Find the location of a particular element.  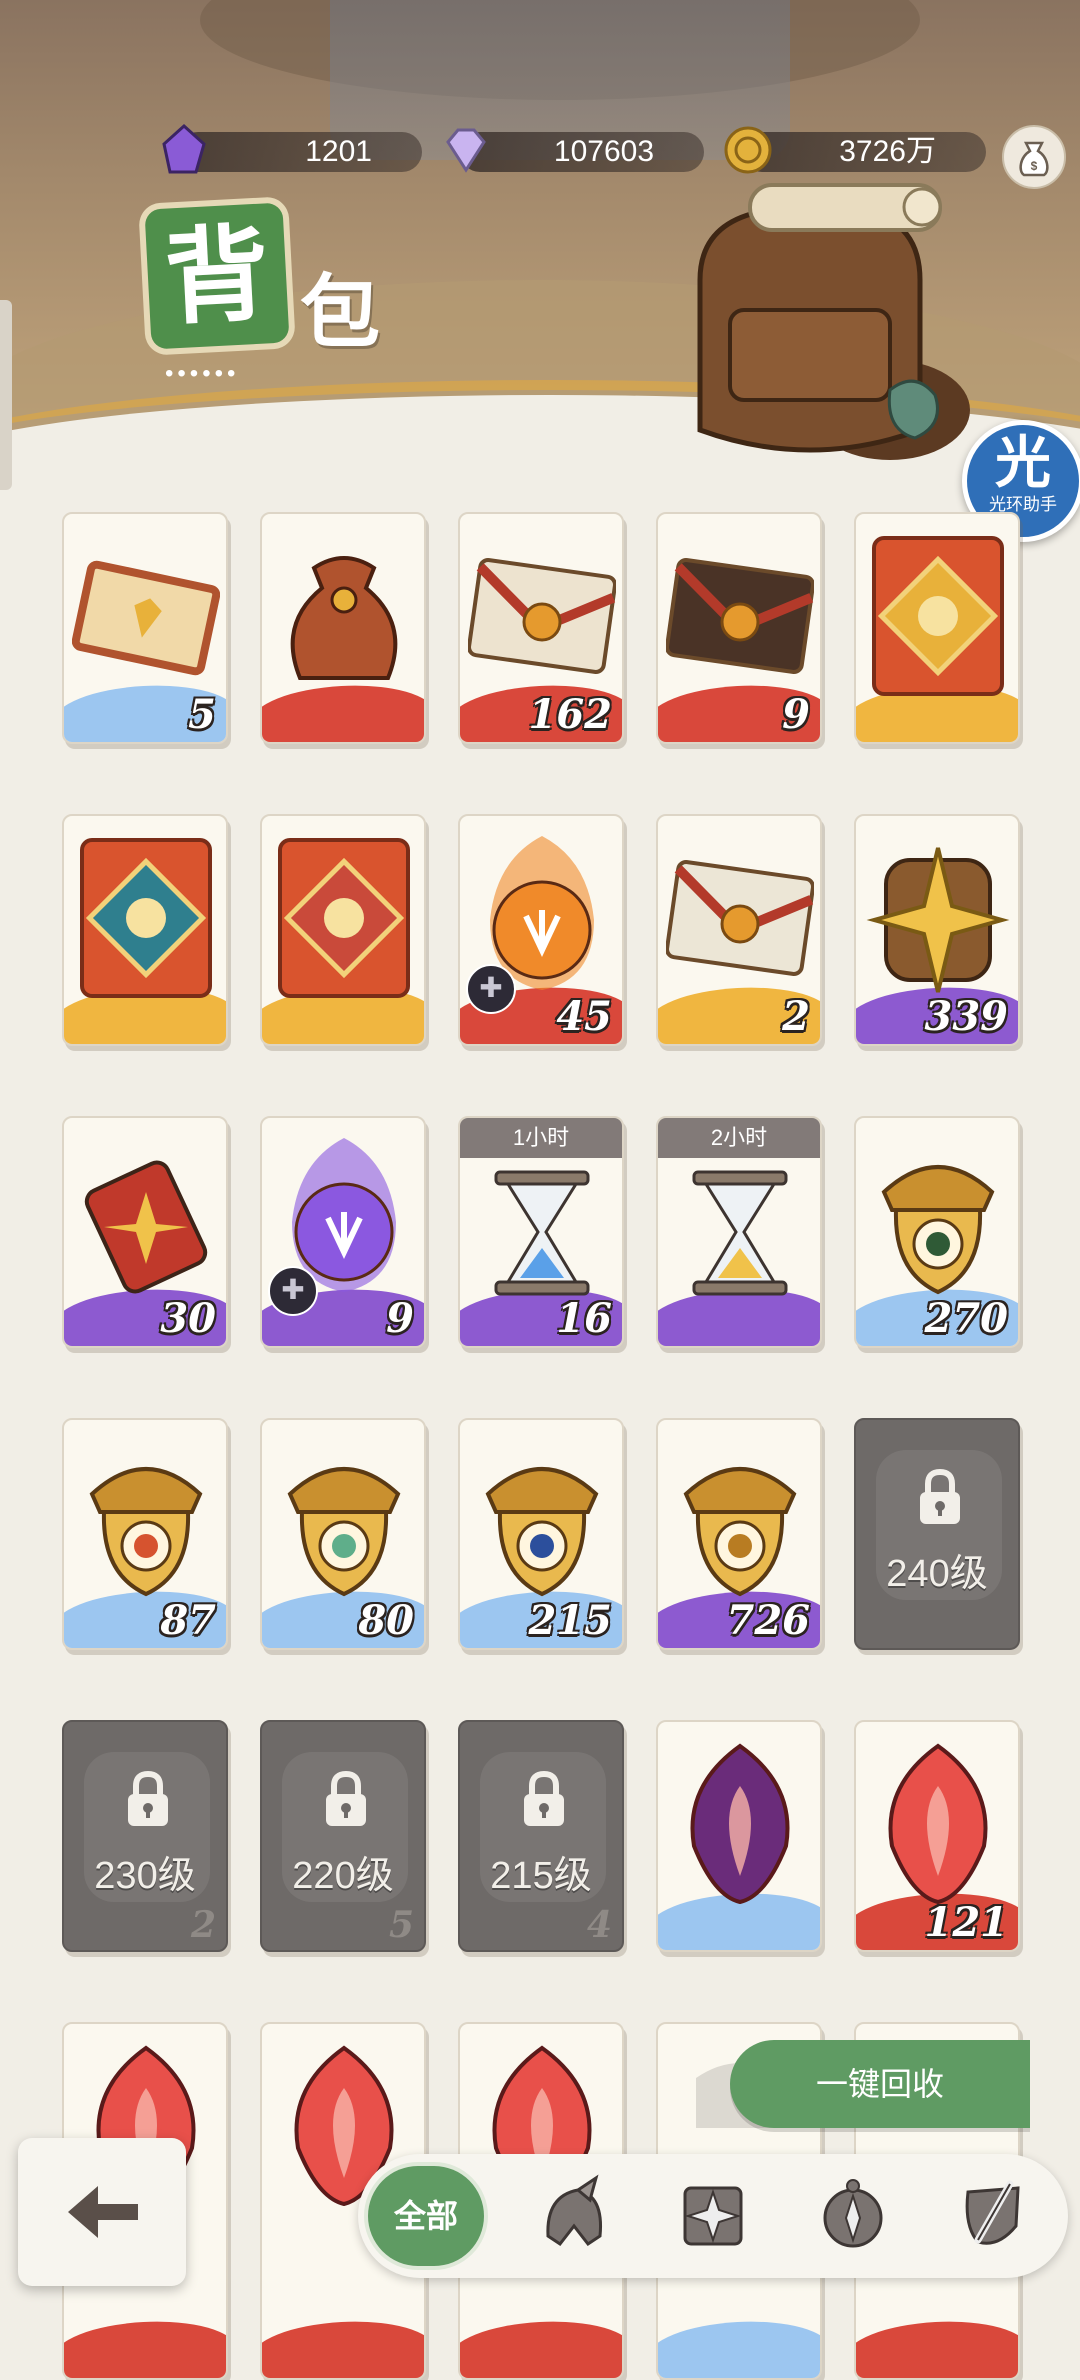

item-card: 1小时 16 is located at coordinates (541, 1232).